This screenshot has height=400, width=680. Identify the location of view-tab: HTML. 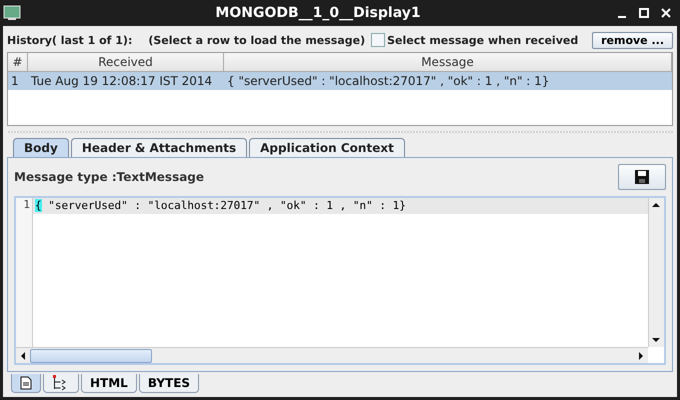
(109, 383).